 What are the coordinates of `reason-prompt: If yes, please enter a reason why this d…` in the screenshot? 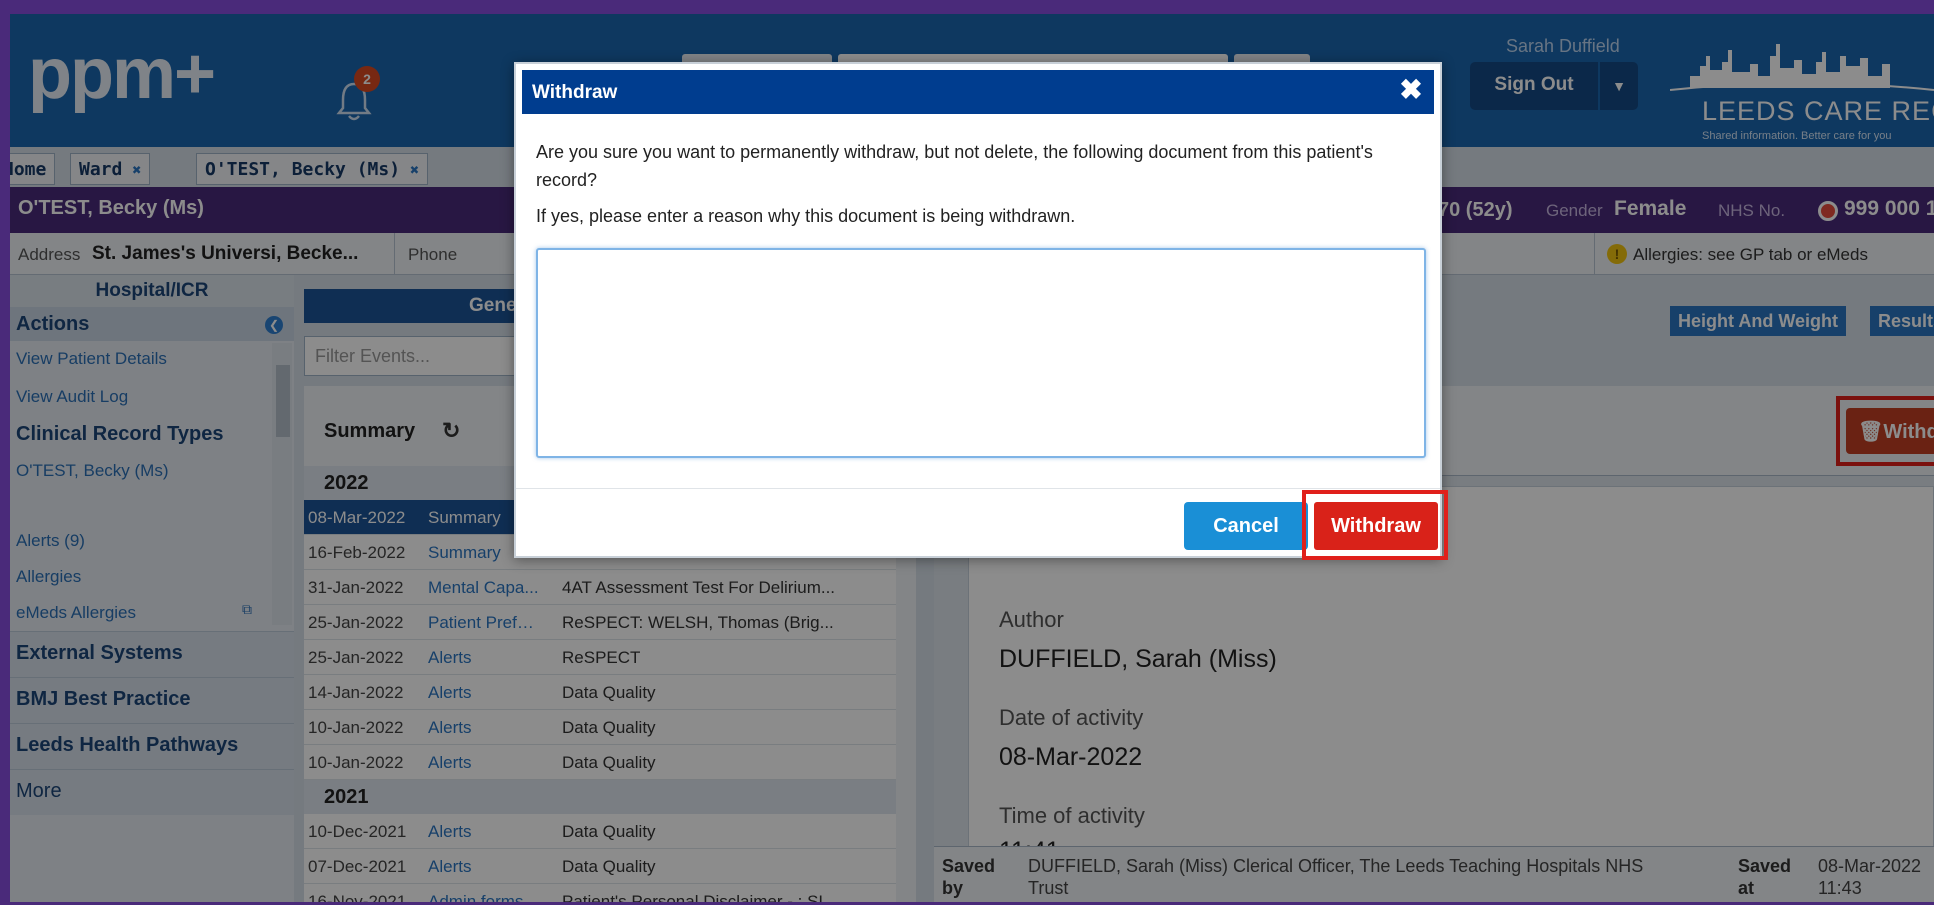 It's located at (806, 216).